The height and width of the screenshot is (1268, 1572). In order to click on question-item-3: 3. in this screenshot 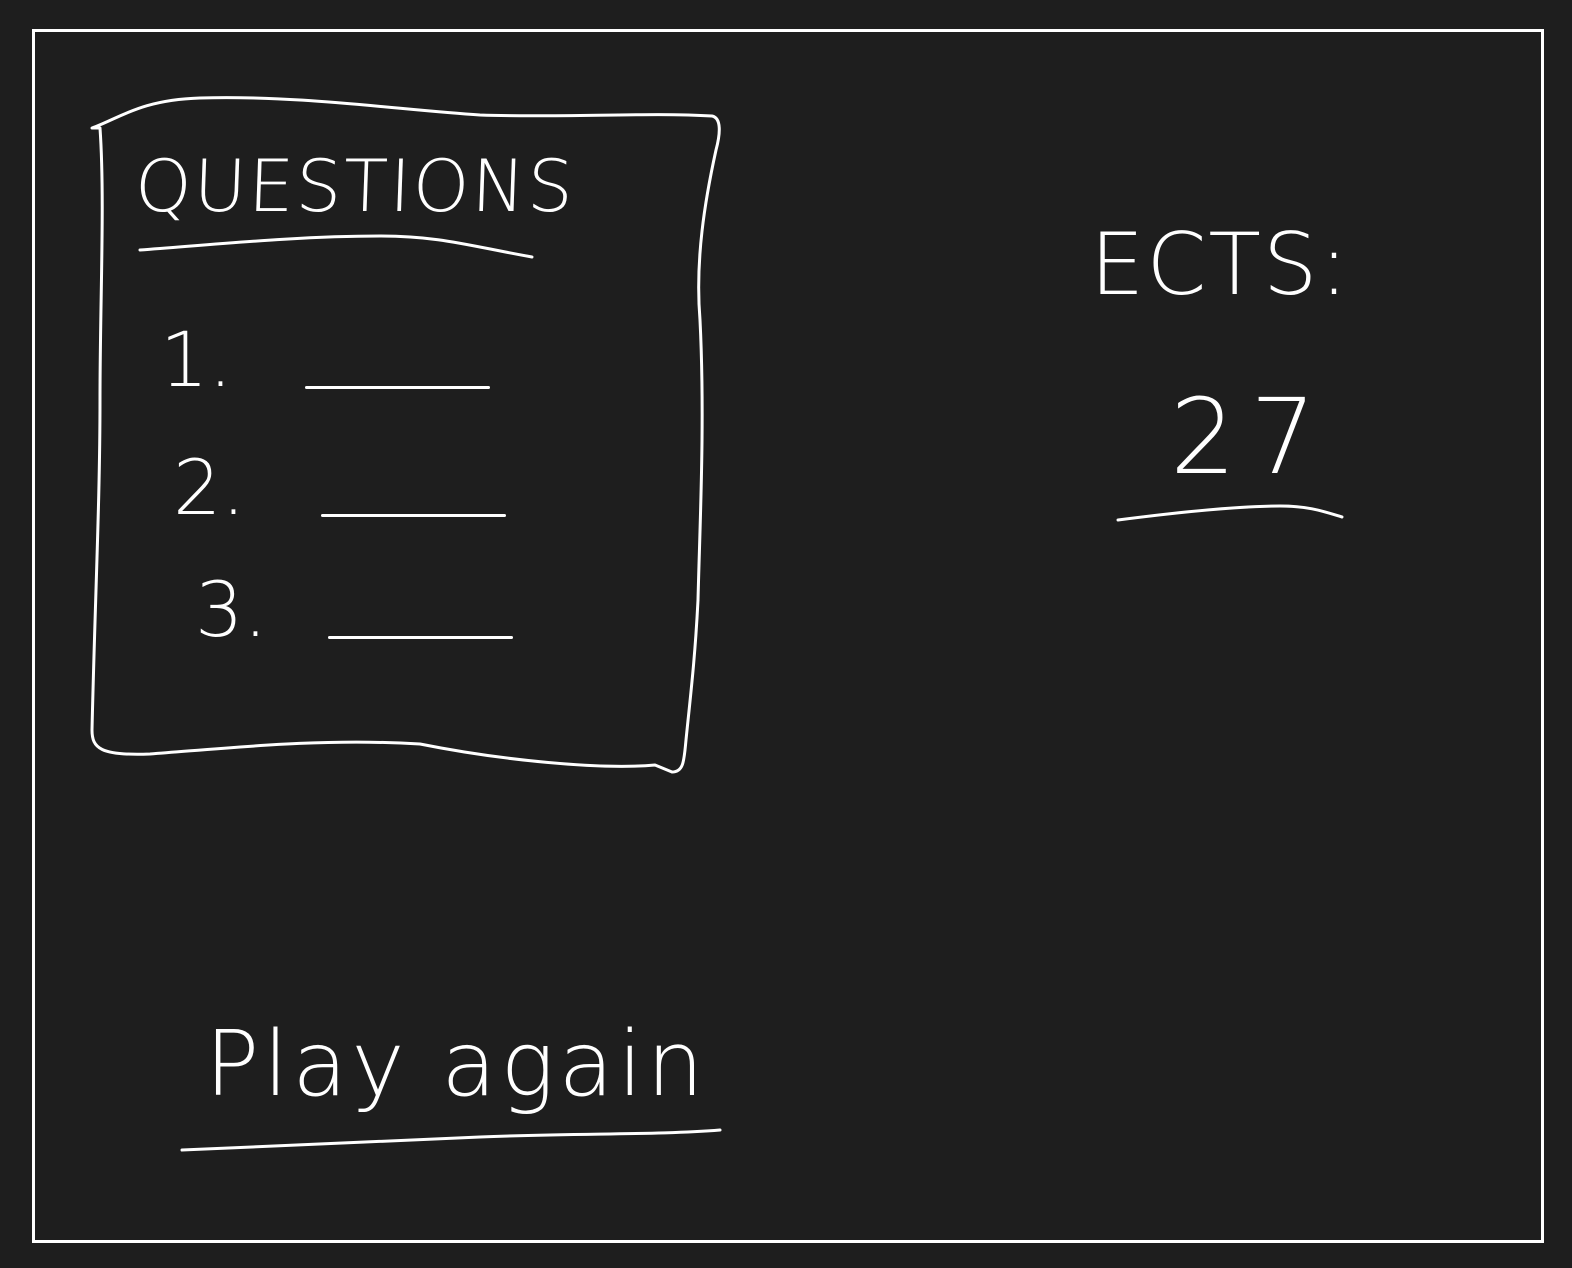, I will do `click(375, 617)`.